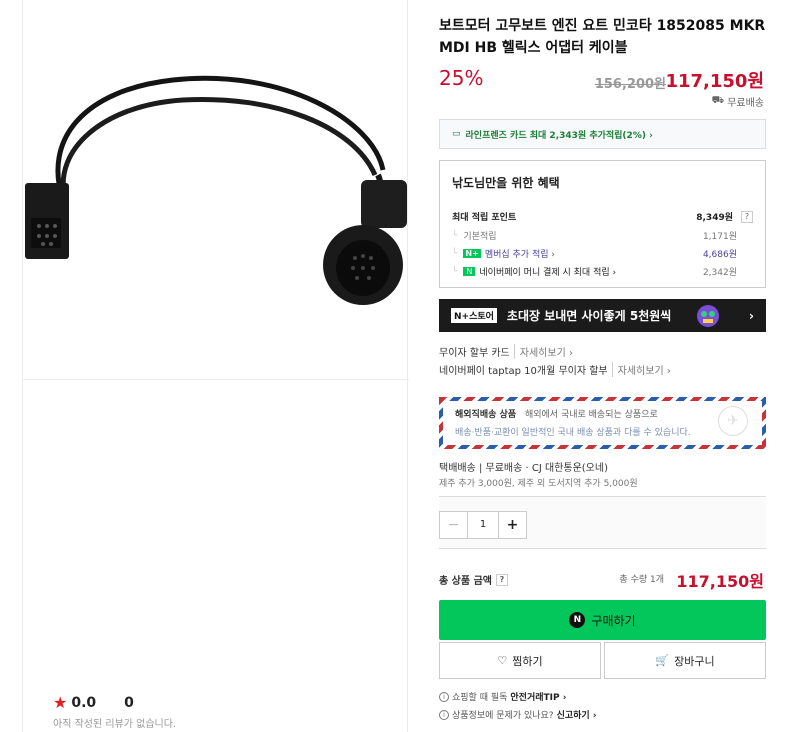 The width and height of the screenshot is (800, 732). I want to click on nplus-store-logo: N+스토어, so click(474, 315).